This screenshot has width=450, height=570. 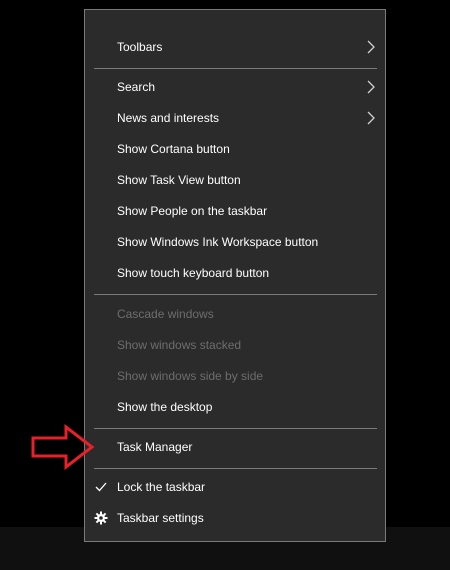 I want to click on menu-item-label: Show Task View button, so click(x=179, y=180).